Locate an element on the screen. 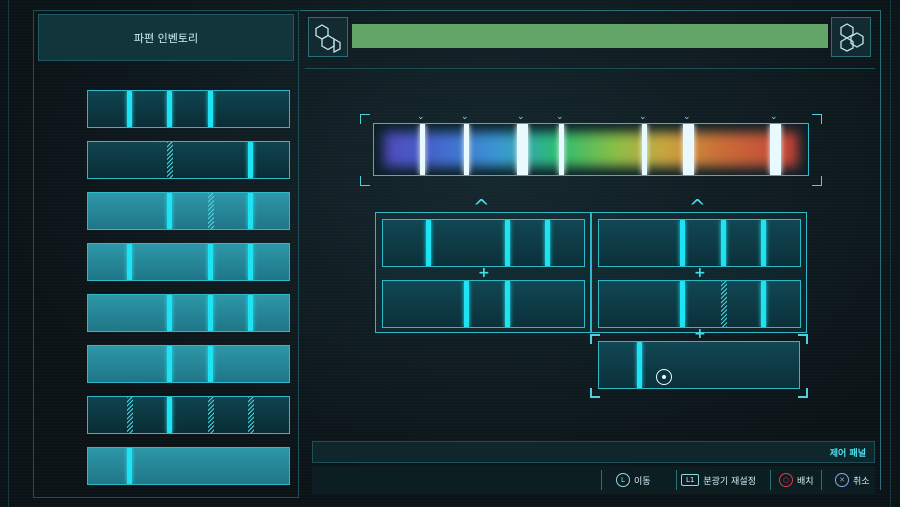 This screenshot has width=900, height=507. frame-right-line is located at coordinates (890, 253).